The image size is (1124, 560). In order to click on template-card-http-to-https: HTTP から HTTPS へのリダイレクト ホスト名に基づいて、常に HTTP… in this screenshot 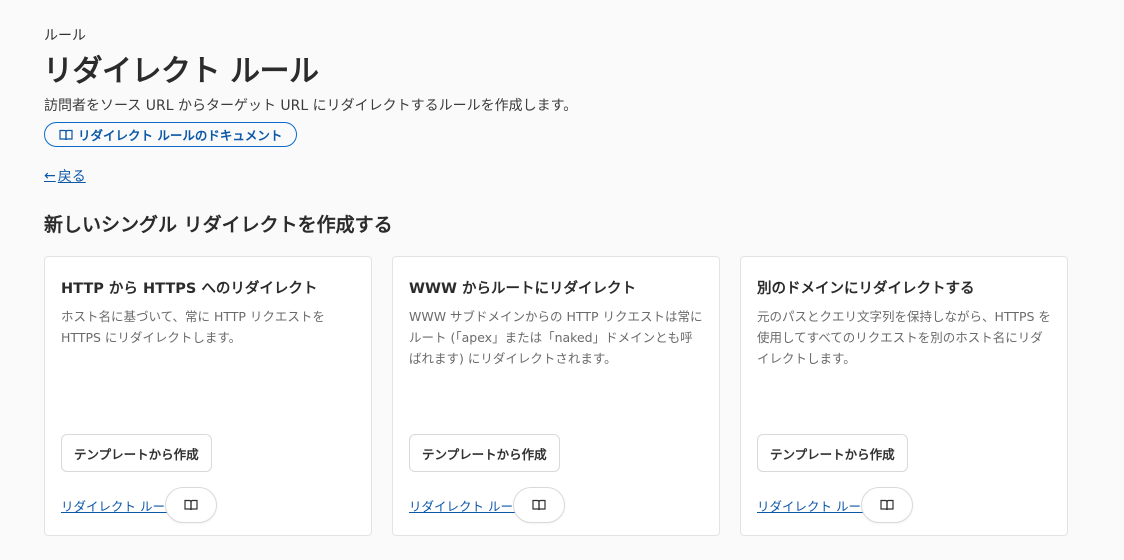, I will do `click(208, 396)`.